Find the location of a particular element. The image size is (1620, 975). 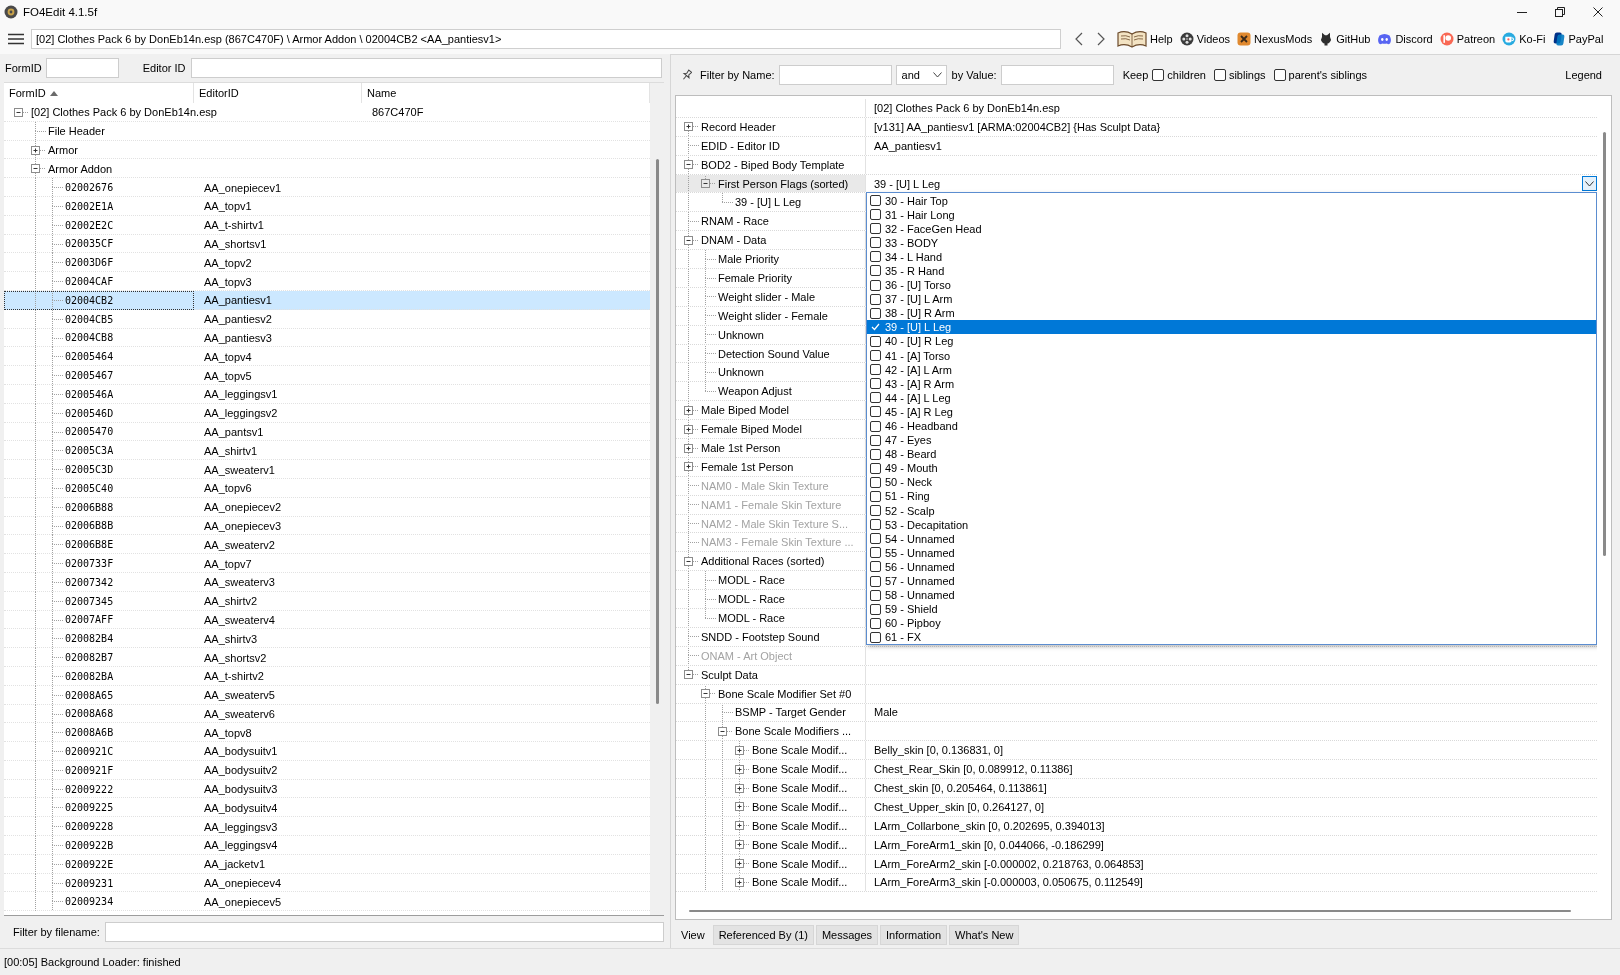

menu-icon is located at coordinates (16, 39).